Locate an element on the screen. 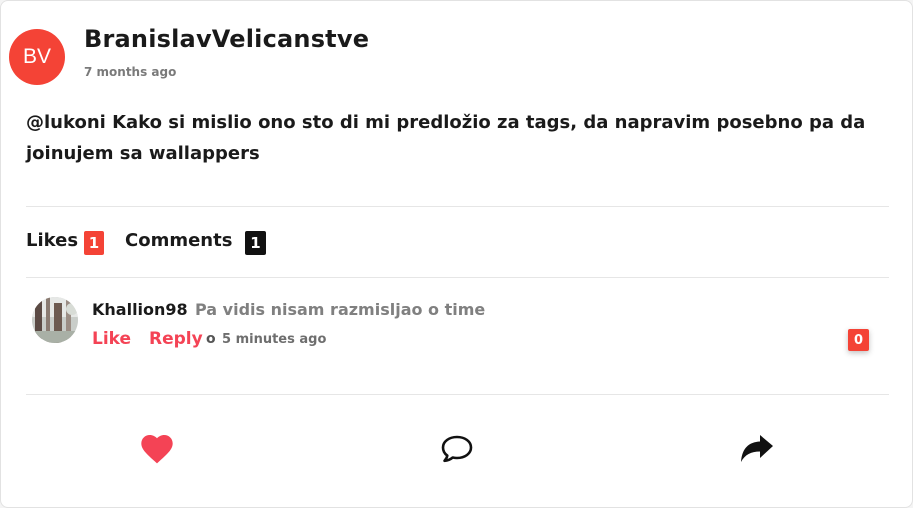 The height and width of the screenshot is (508, 913). comment-action-button is located at coordinates (457, 449).